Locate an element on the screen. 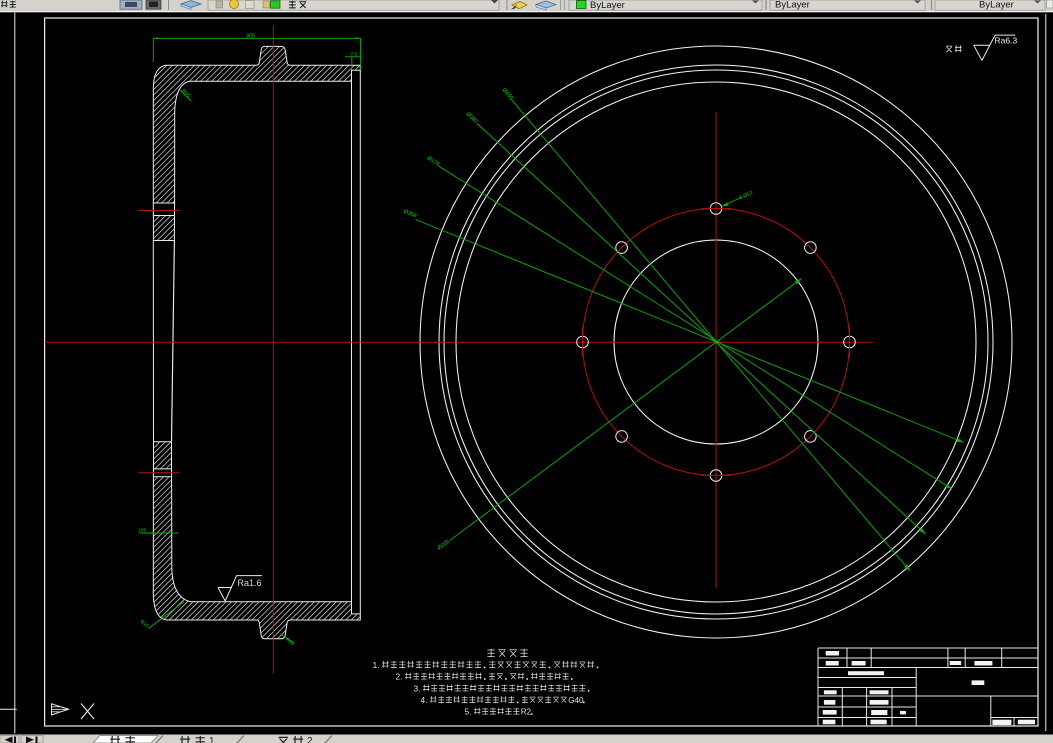  svg-text: 1 is located at coordinates (212, 739).